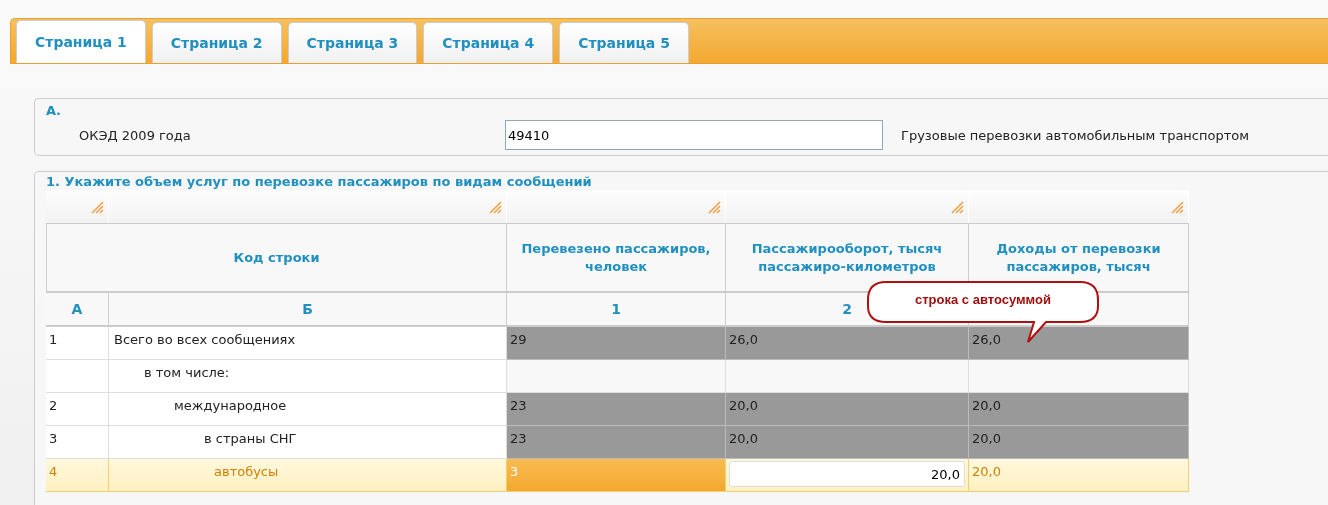  I want to click on row-name-cell: международное, so click(308, 409).